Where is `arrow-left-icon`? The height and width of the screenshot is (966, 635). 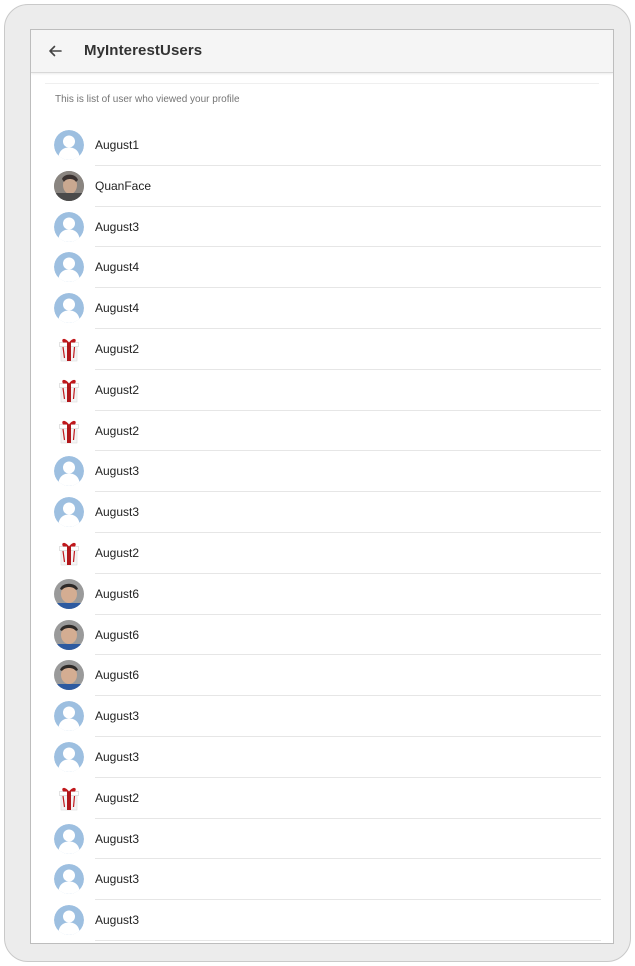
arrow-left-icon is located at coordinates (55, 51).